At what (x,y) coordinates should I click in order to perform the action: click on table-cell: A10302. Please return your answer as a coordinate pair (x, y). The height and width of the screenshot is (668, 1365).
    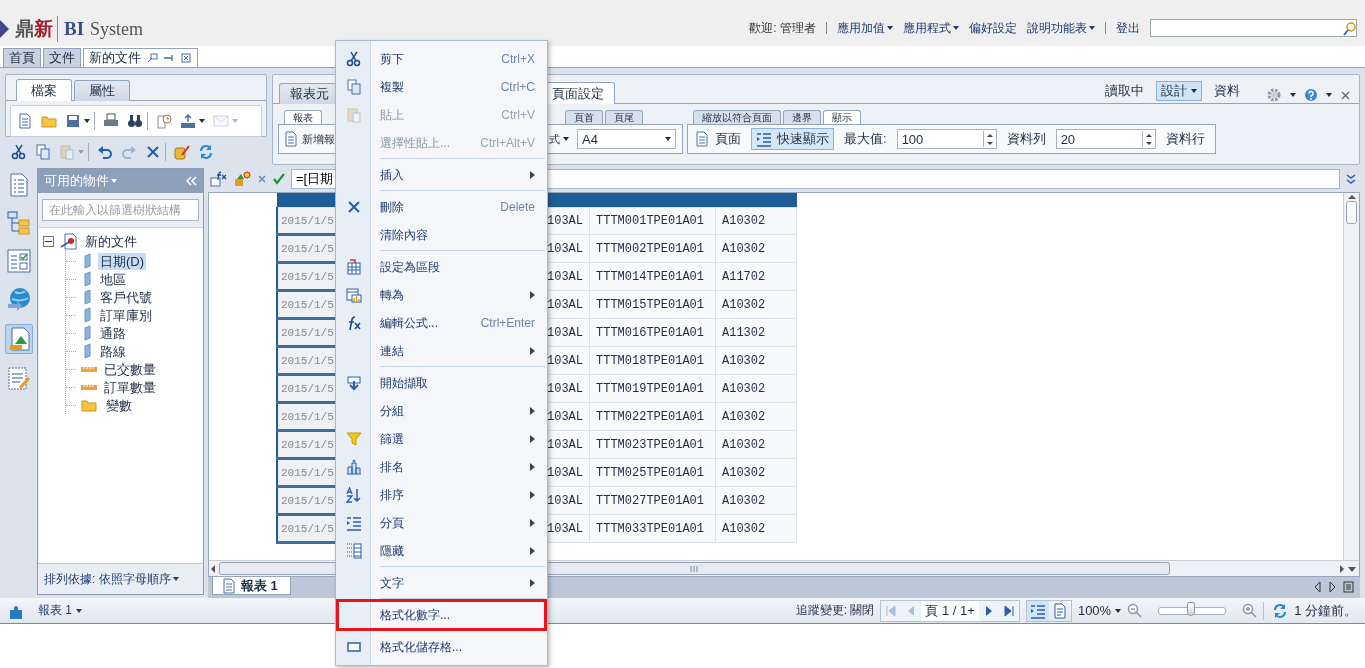
    Looking at the image, I should click on (756, 416).